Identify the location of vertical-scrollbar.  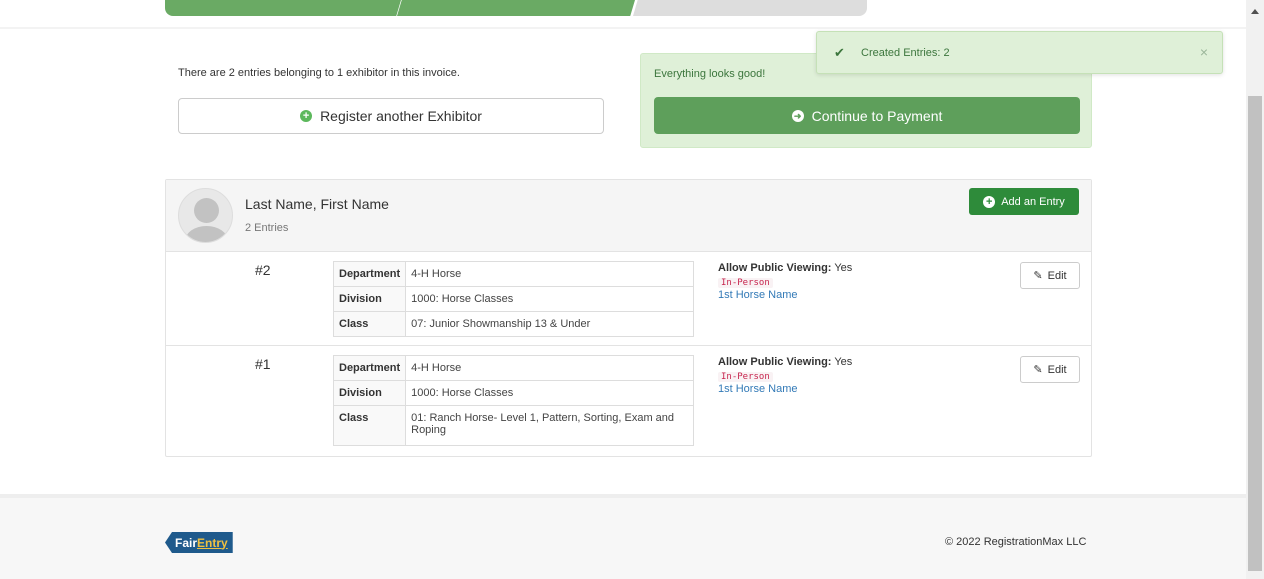
(1255, 289).